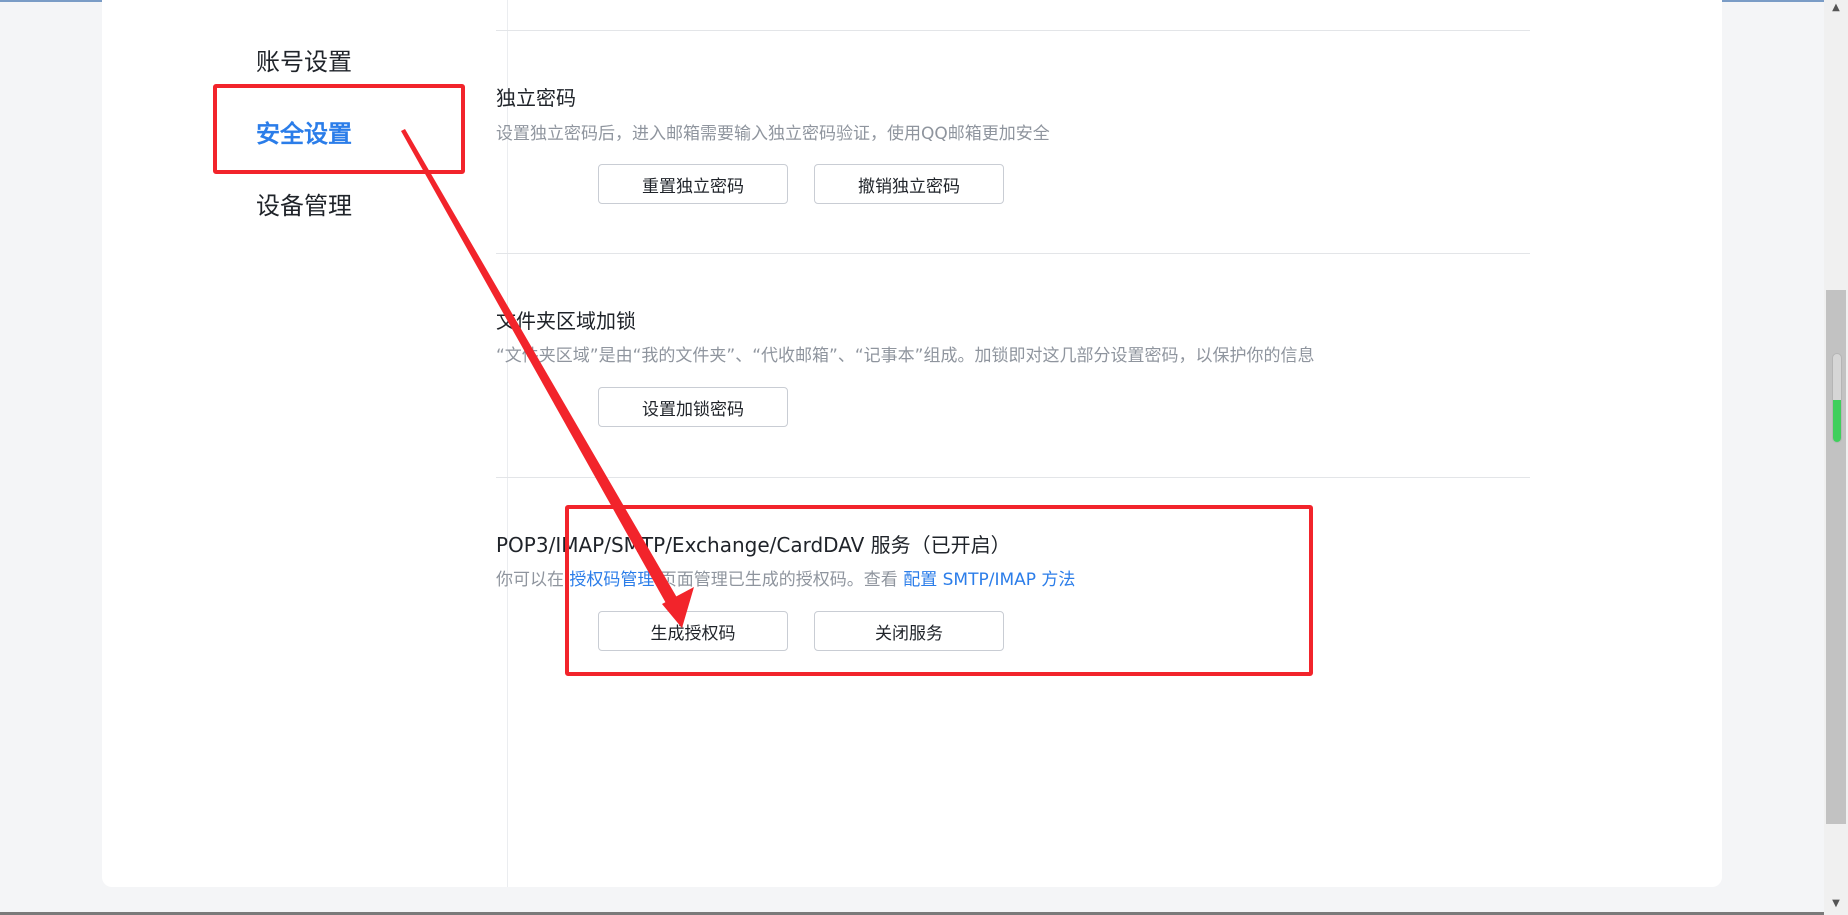 The height and width of the screenshot is (915, 1848). I want to click on inner-scroll-indicator, so click(1837, 398).